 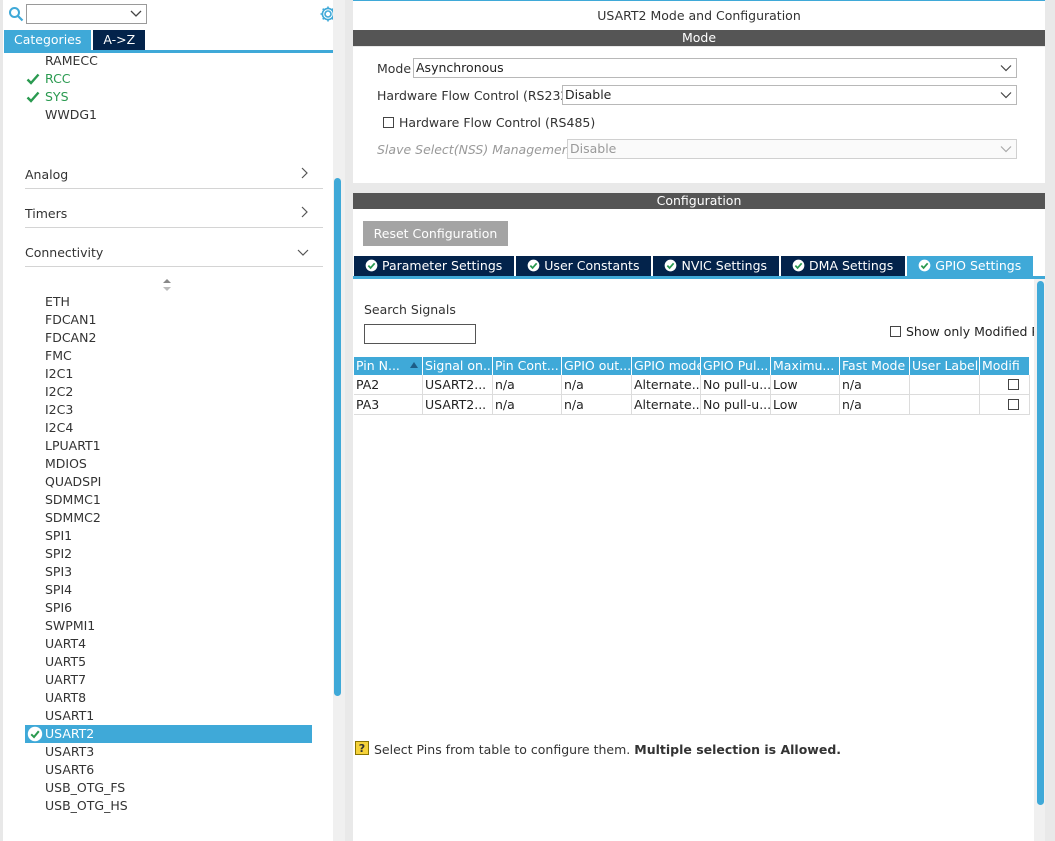 I want to click on tree-item: ETH, so click(x=57, y=302).